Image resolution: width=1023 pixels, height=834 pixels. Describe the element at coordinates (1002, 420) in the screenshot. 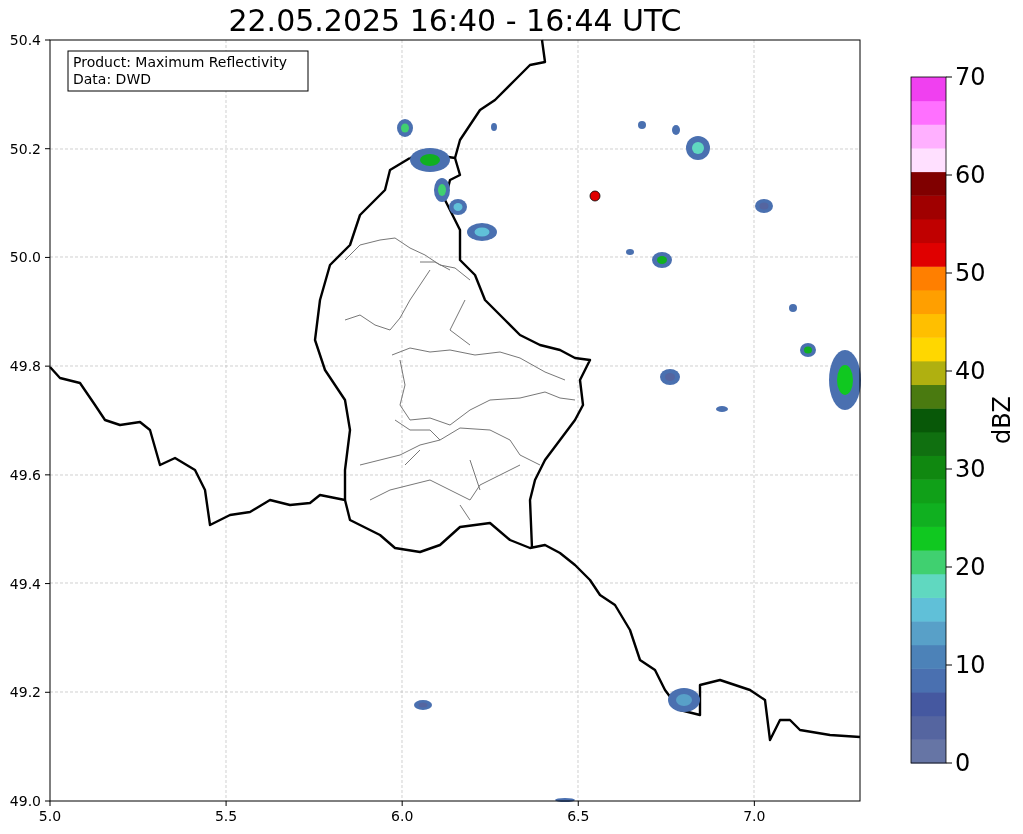

I see `colorbar-label: dBZ` at that location.